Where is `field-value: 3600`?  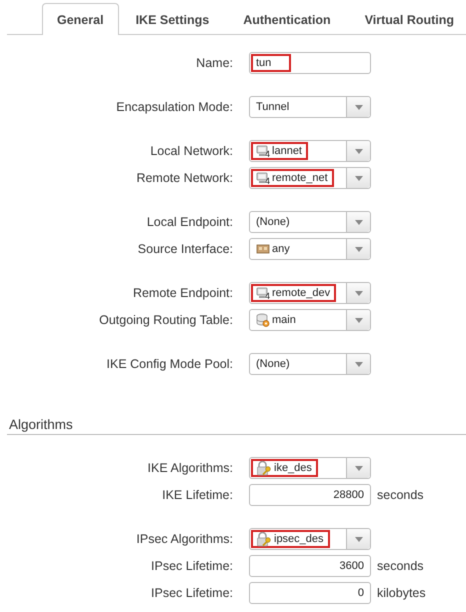 field-value: 3600 is located at coordinates (352, 566).